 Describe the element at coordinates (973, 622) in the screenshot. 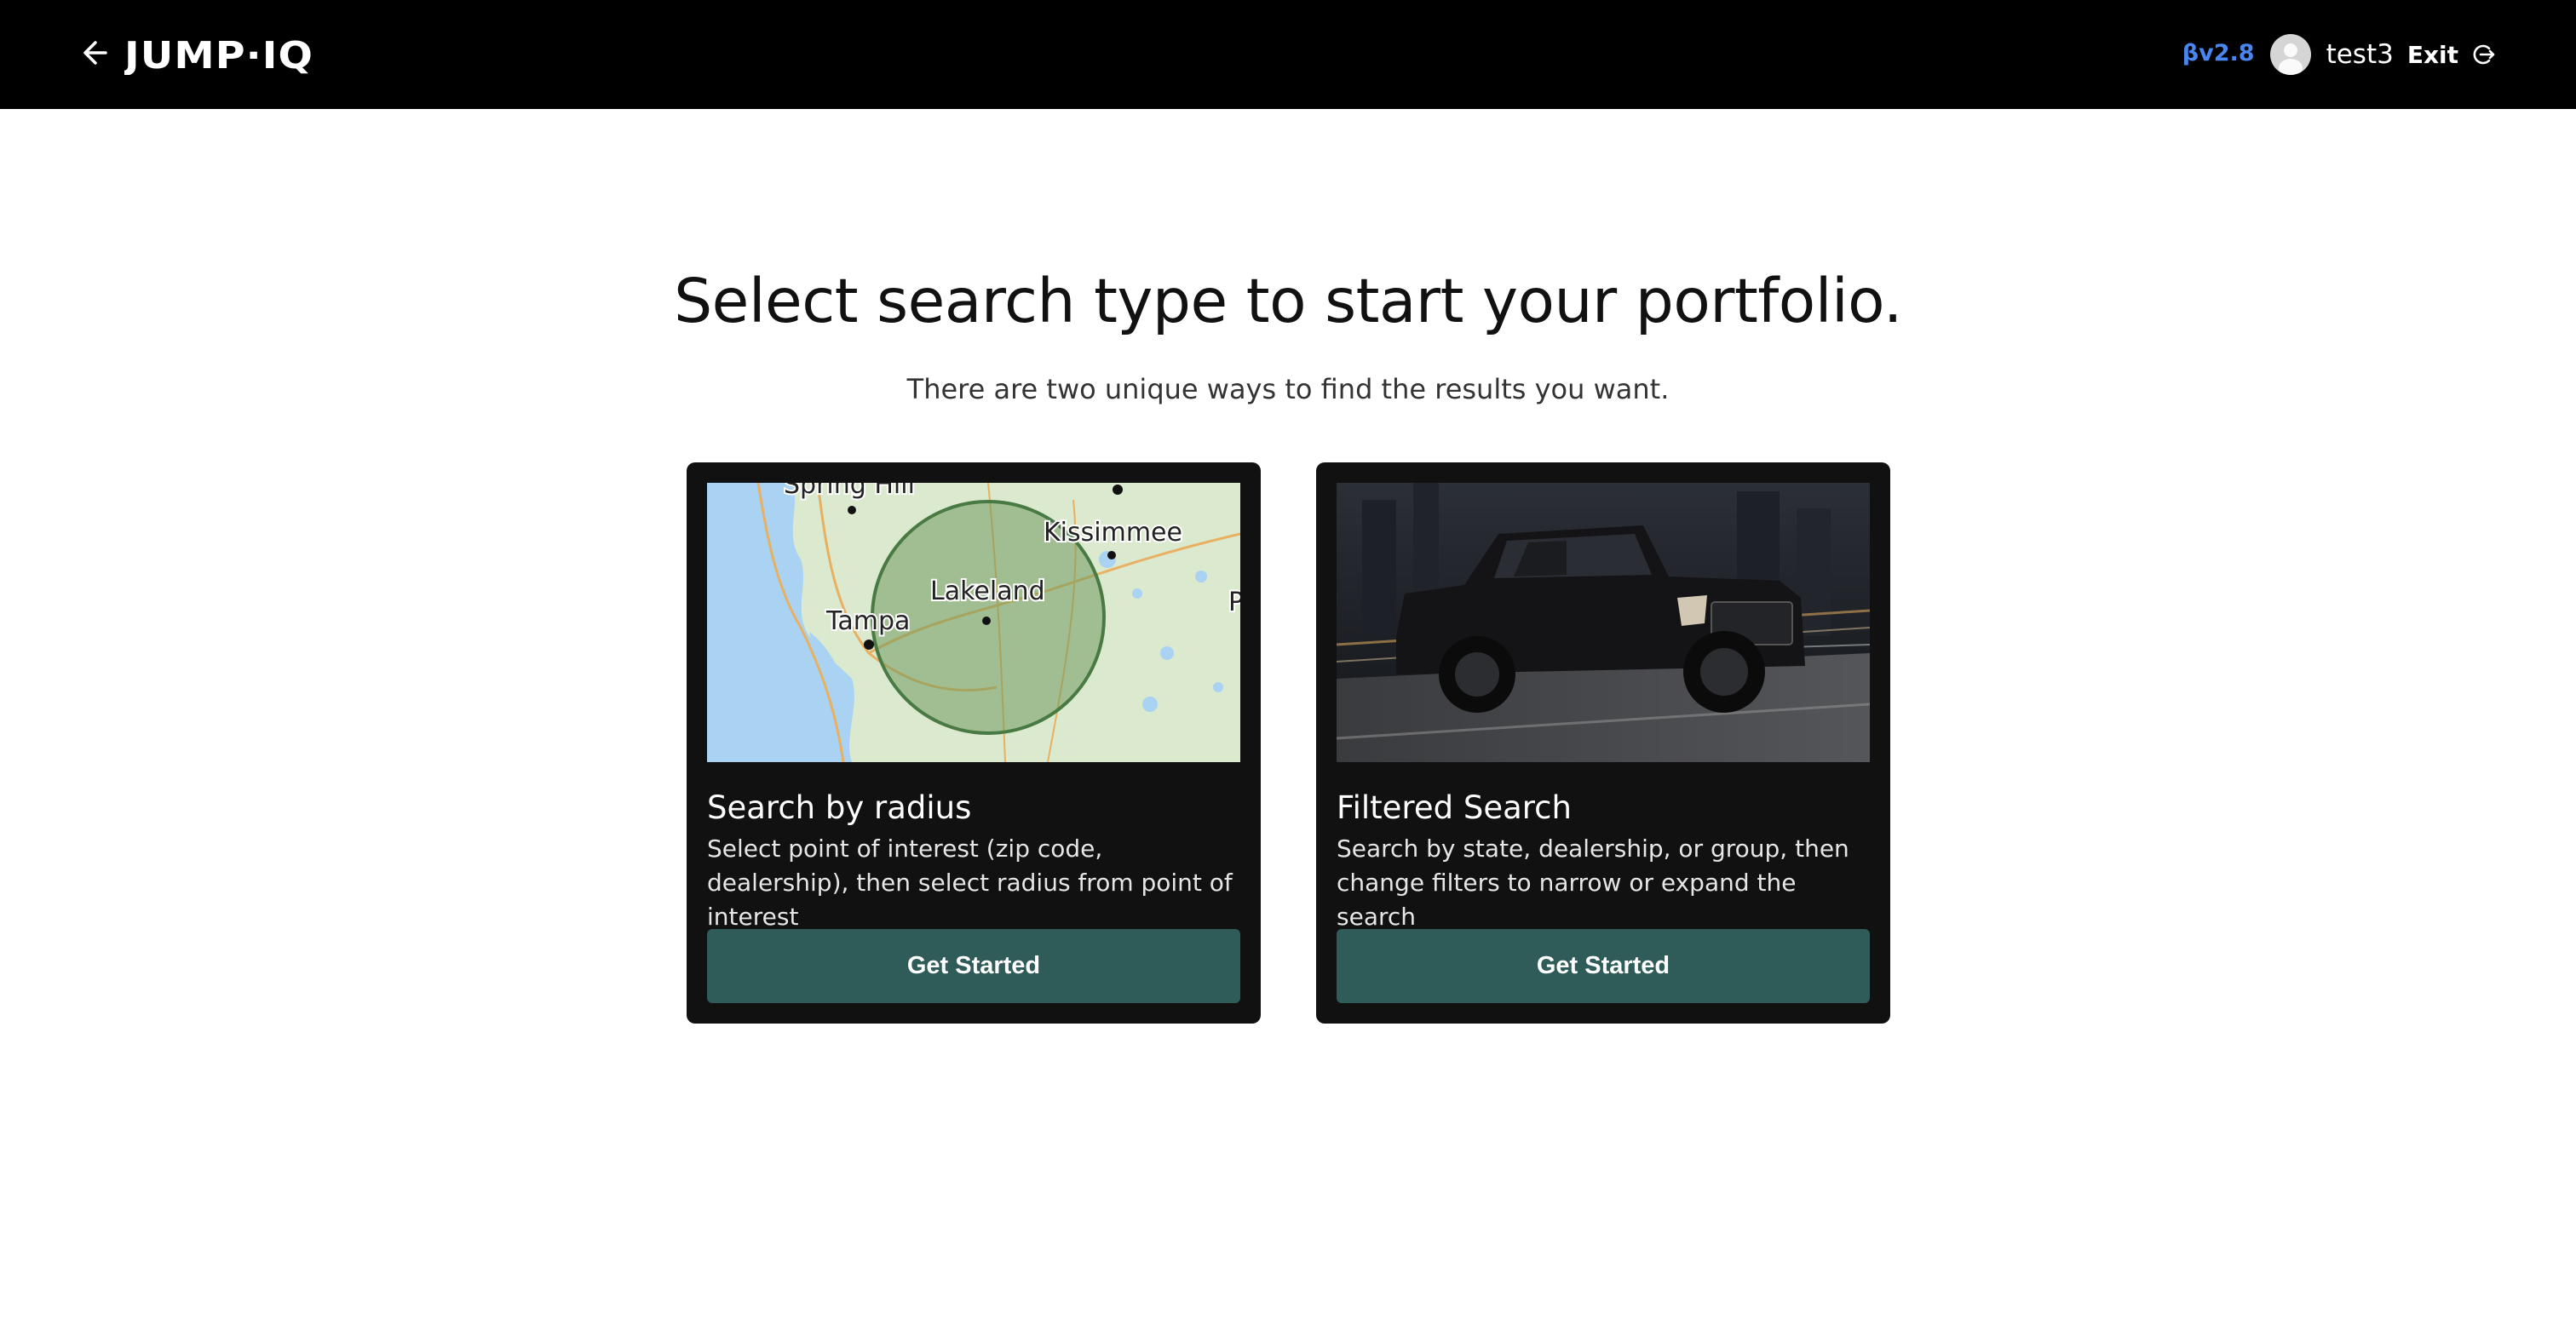

I see `map-radius-illustration: Spring Hill Kissimmee Lakeland Tampa P` at that location.